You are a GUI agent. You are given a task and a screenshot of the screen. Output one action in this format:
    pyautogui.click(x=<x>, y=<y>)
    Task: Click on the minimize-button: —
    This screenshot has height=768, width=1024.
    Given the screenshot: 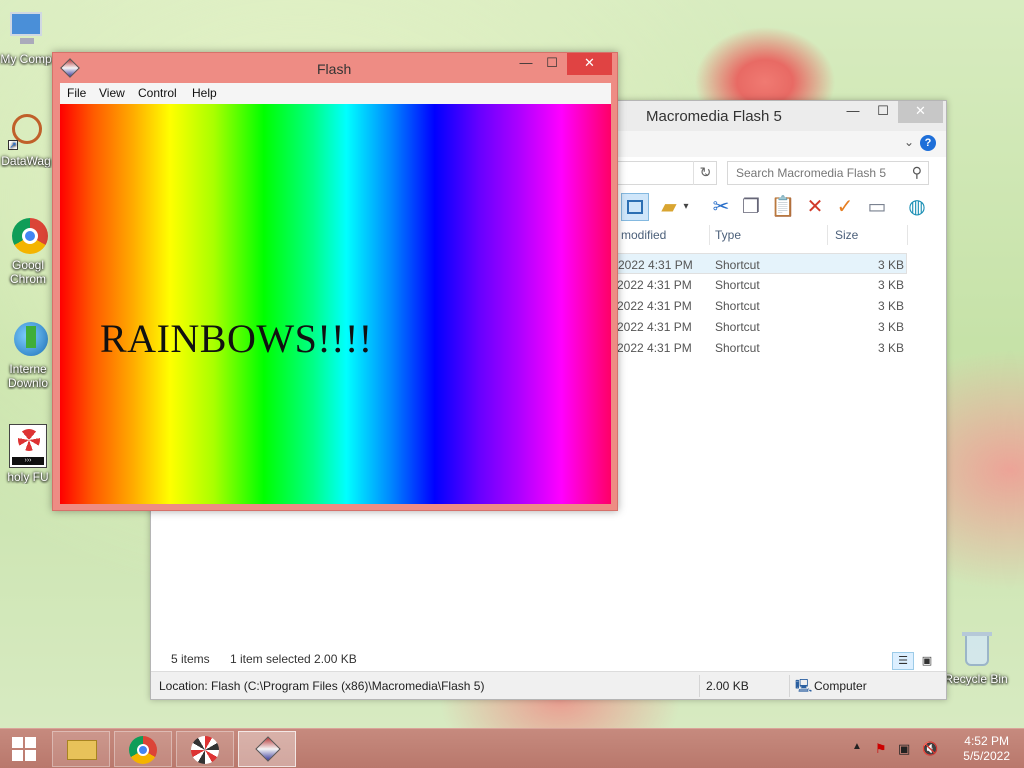 What is the action you would take?
    pyautogui.click(x=853, y=112)
    